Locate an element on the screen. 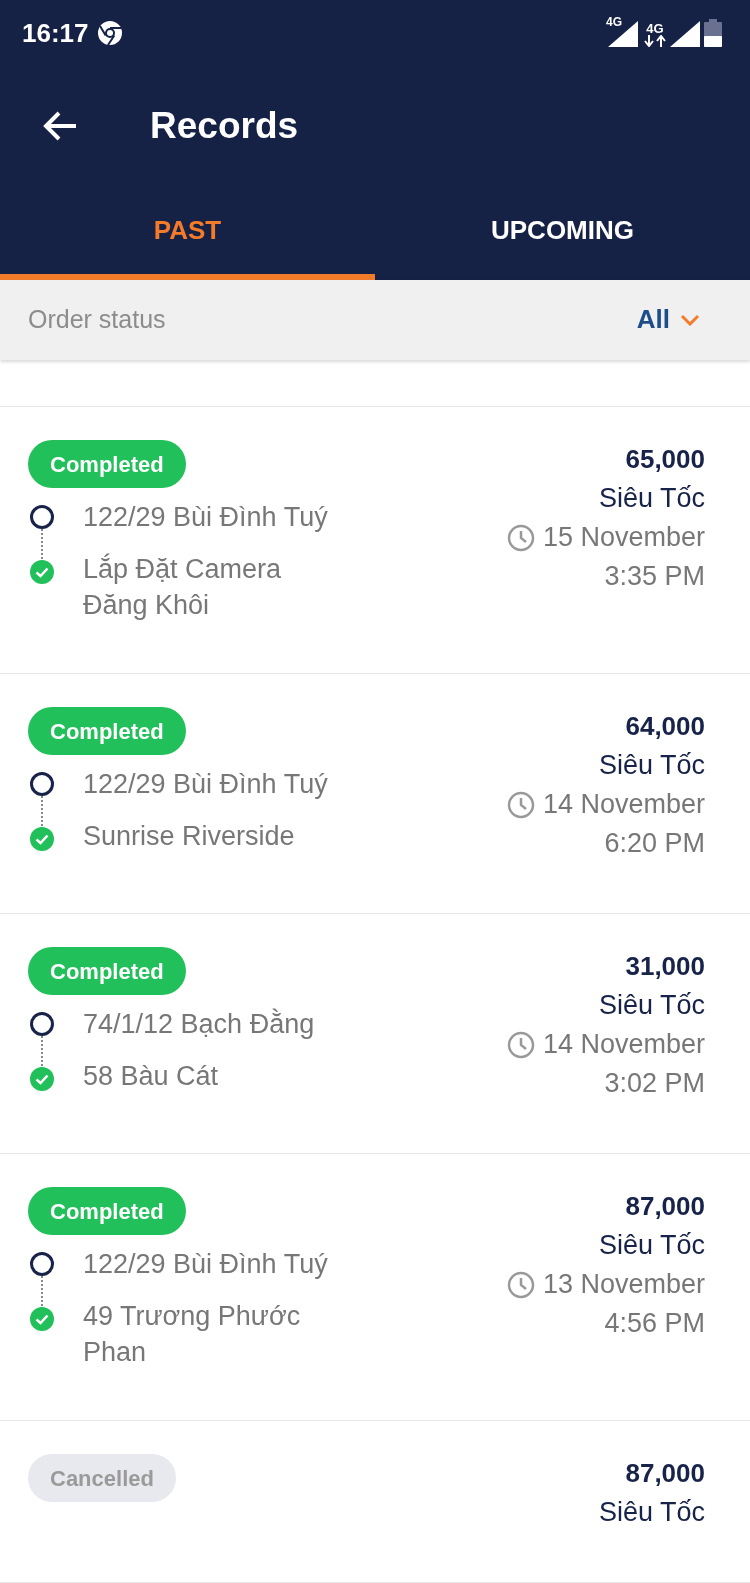  order-date: 15 November is located at coordinates (623, 537).